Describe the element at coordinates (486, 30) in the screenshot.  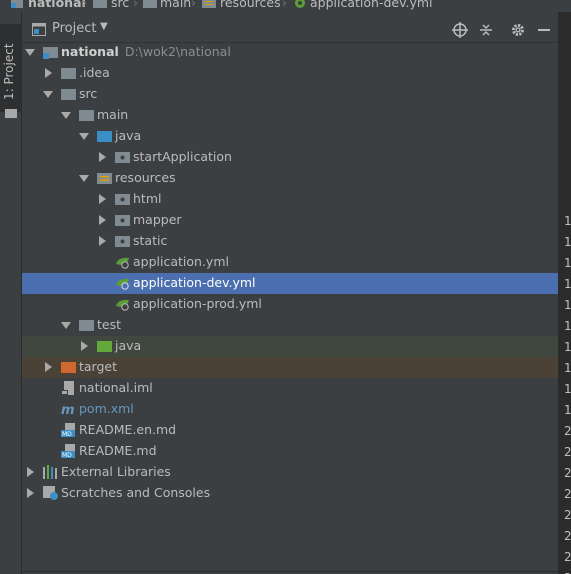
I see `collapse-icon` at that location.